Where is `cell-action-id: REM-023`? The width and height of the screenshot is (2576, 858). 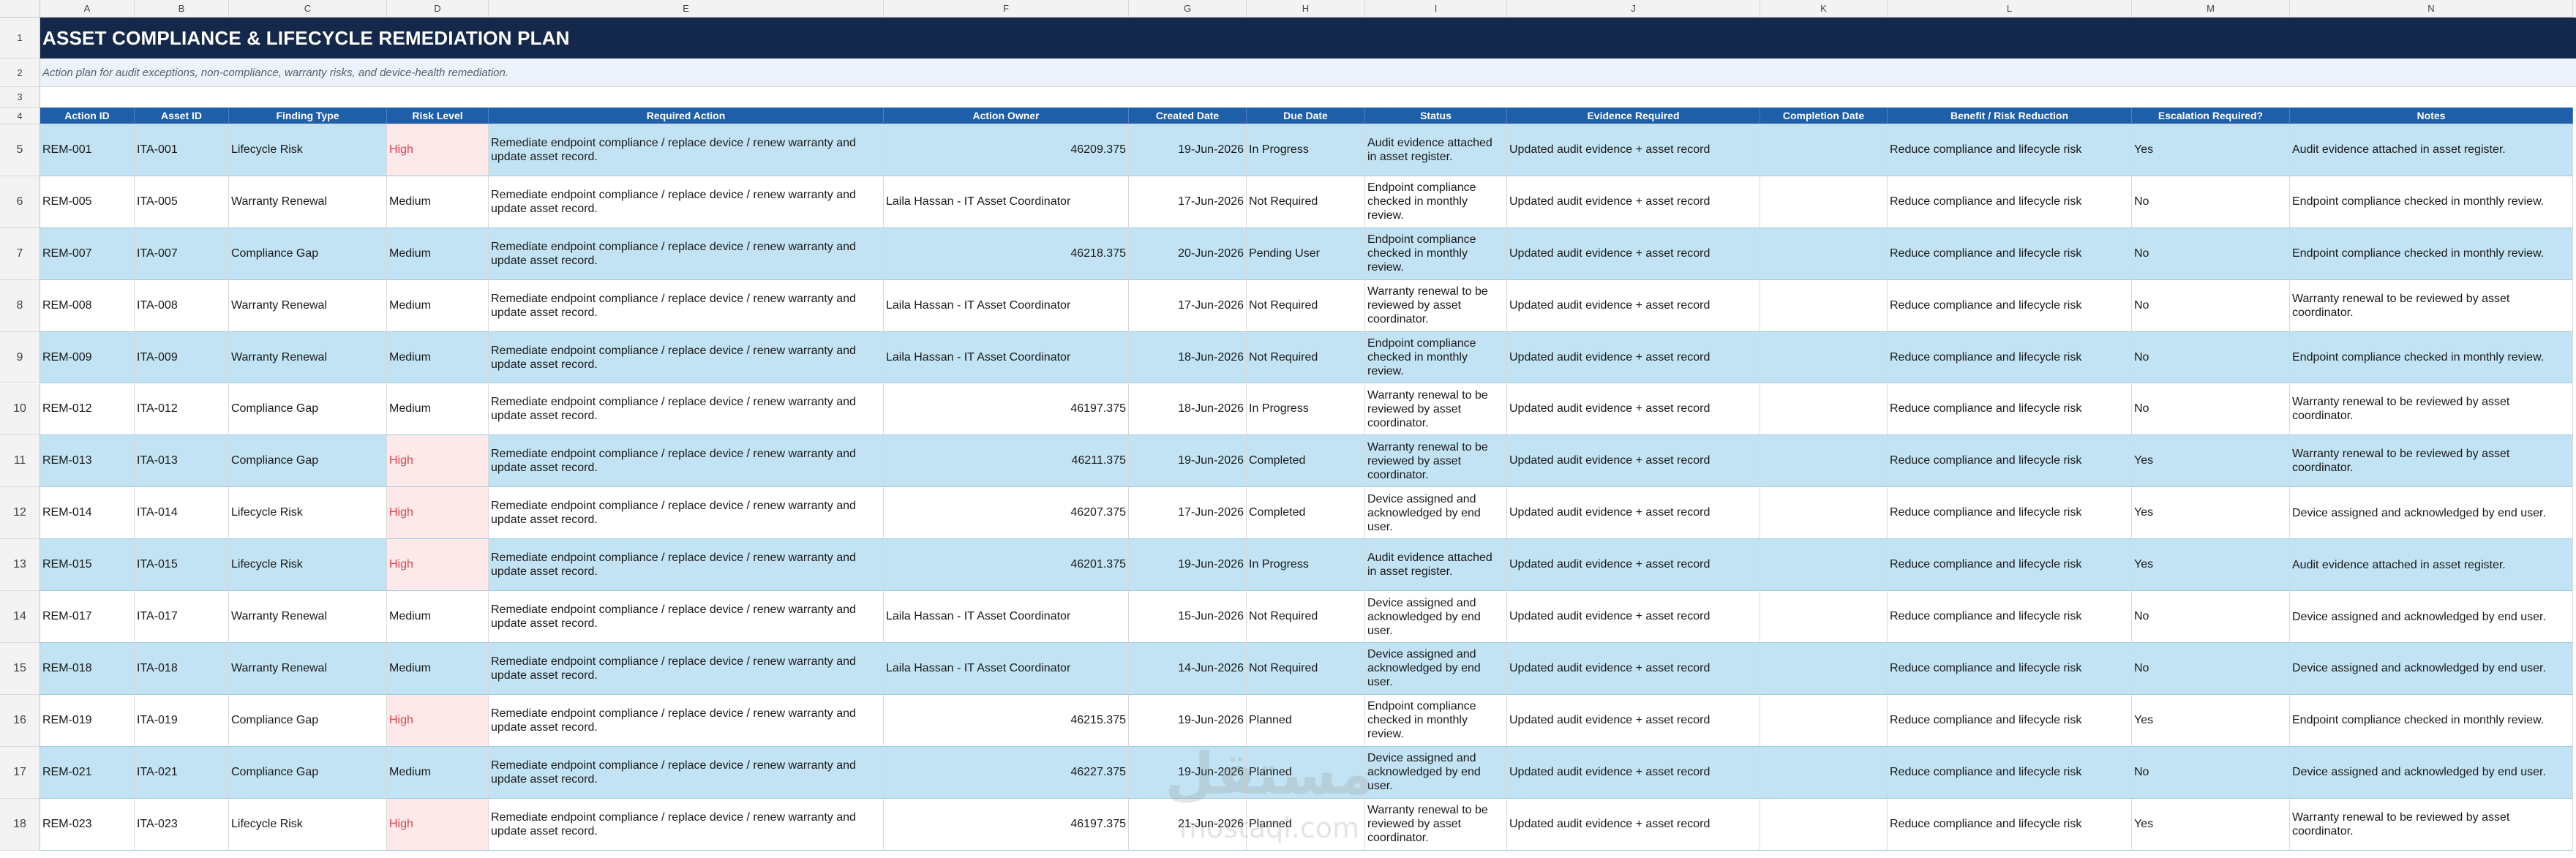 cell-action-id: REM-023 is located at coordinates (87, 824).